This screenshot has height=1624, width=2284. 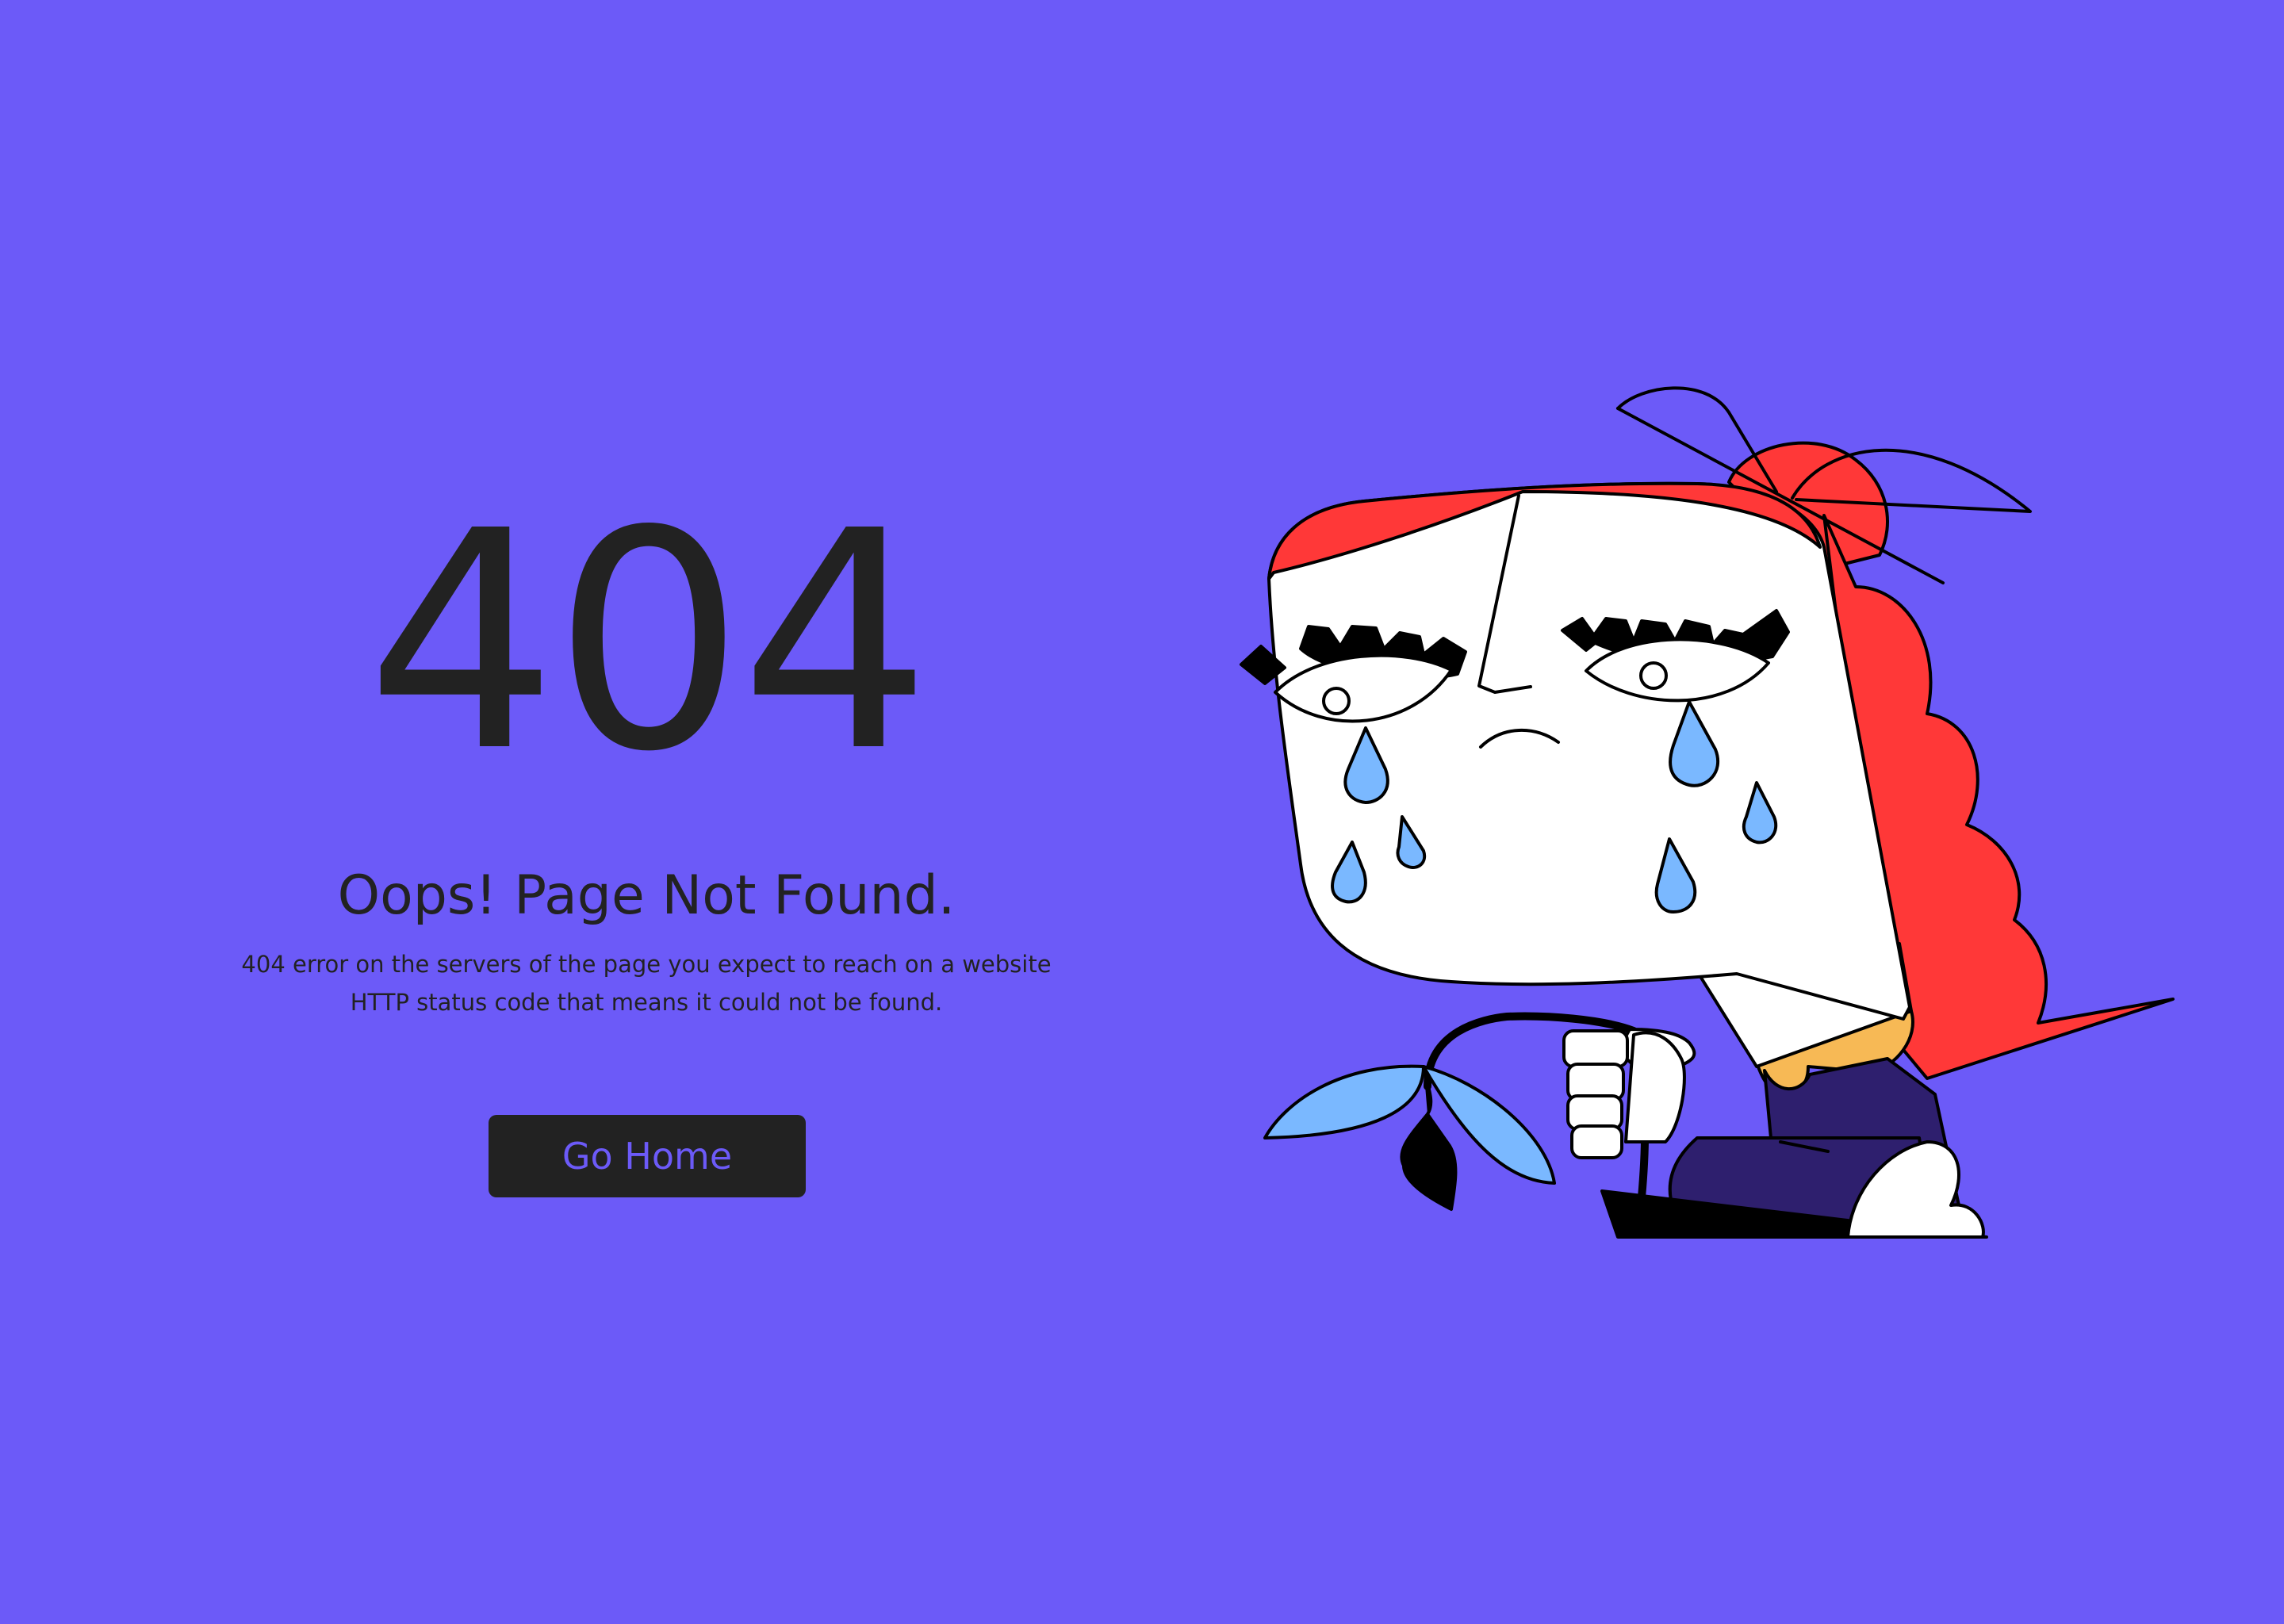 I want to click on error-headline: Oops! Page Not Found., so click(x=646, y=895).